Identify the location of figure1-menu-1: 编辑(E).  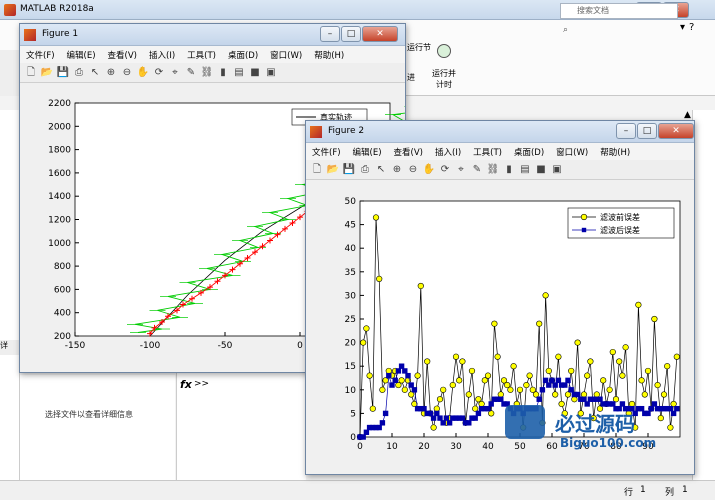
(81, 55).